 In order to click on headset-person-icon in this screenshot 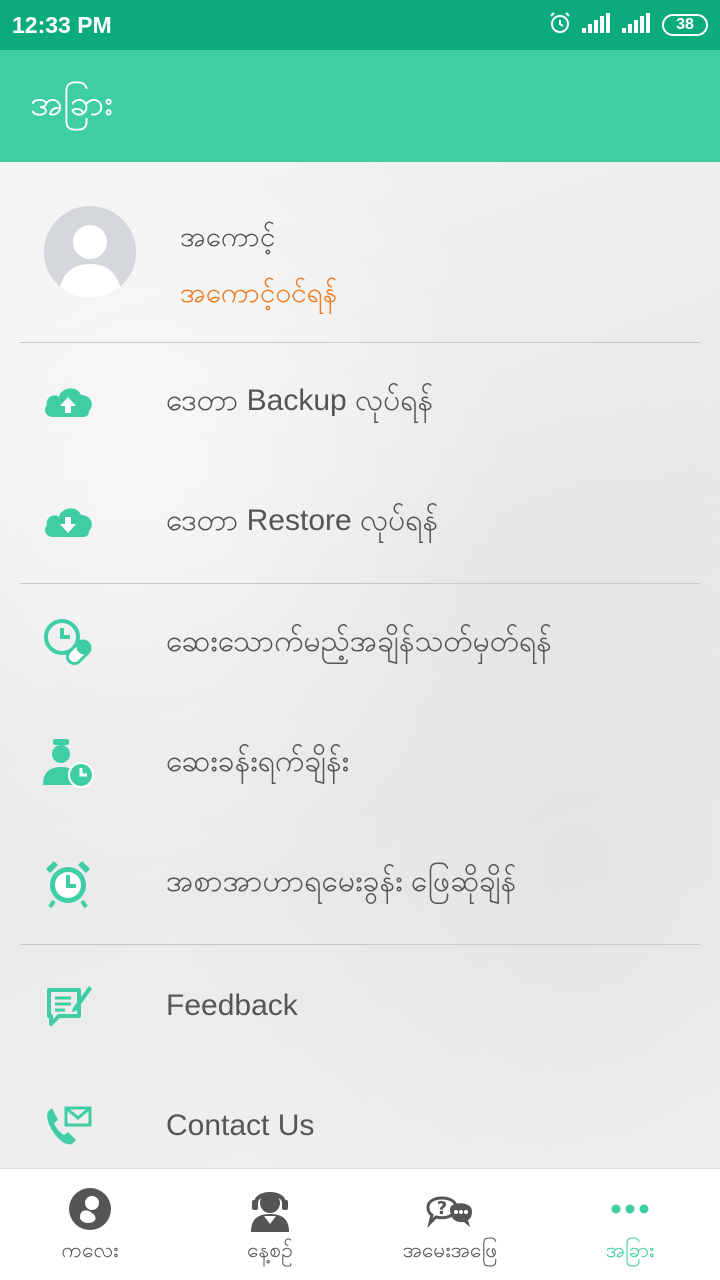, I will do `click(270, 1209)`.